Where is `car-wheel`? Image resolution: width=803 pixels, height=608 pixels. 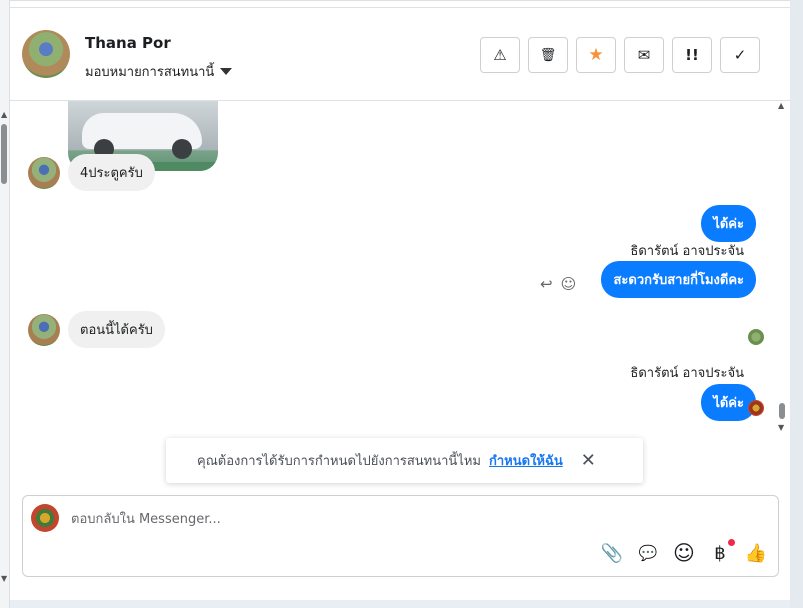 car-wheel is located at coordinates (182, 149).